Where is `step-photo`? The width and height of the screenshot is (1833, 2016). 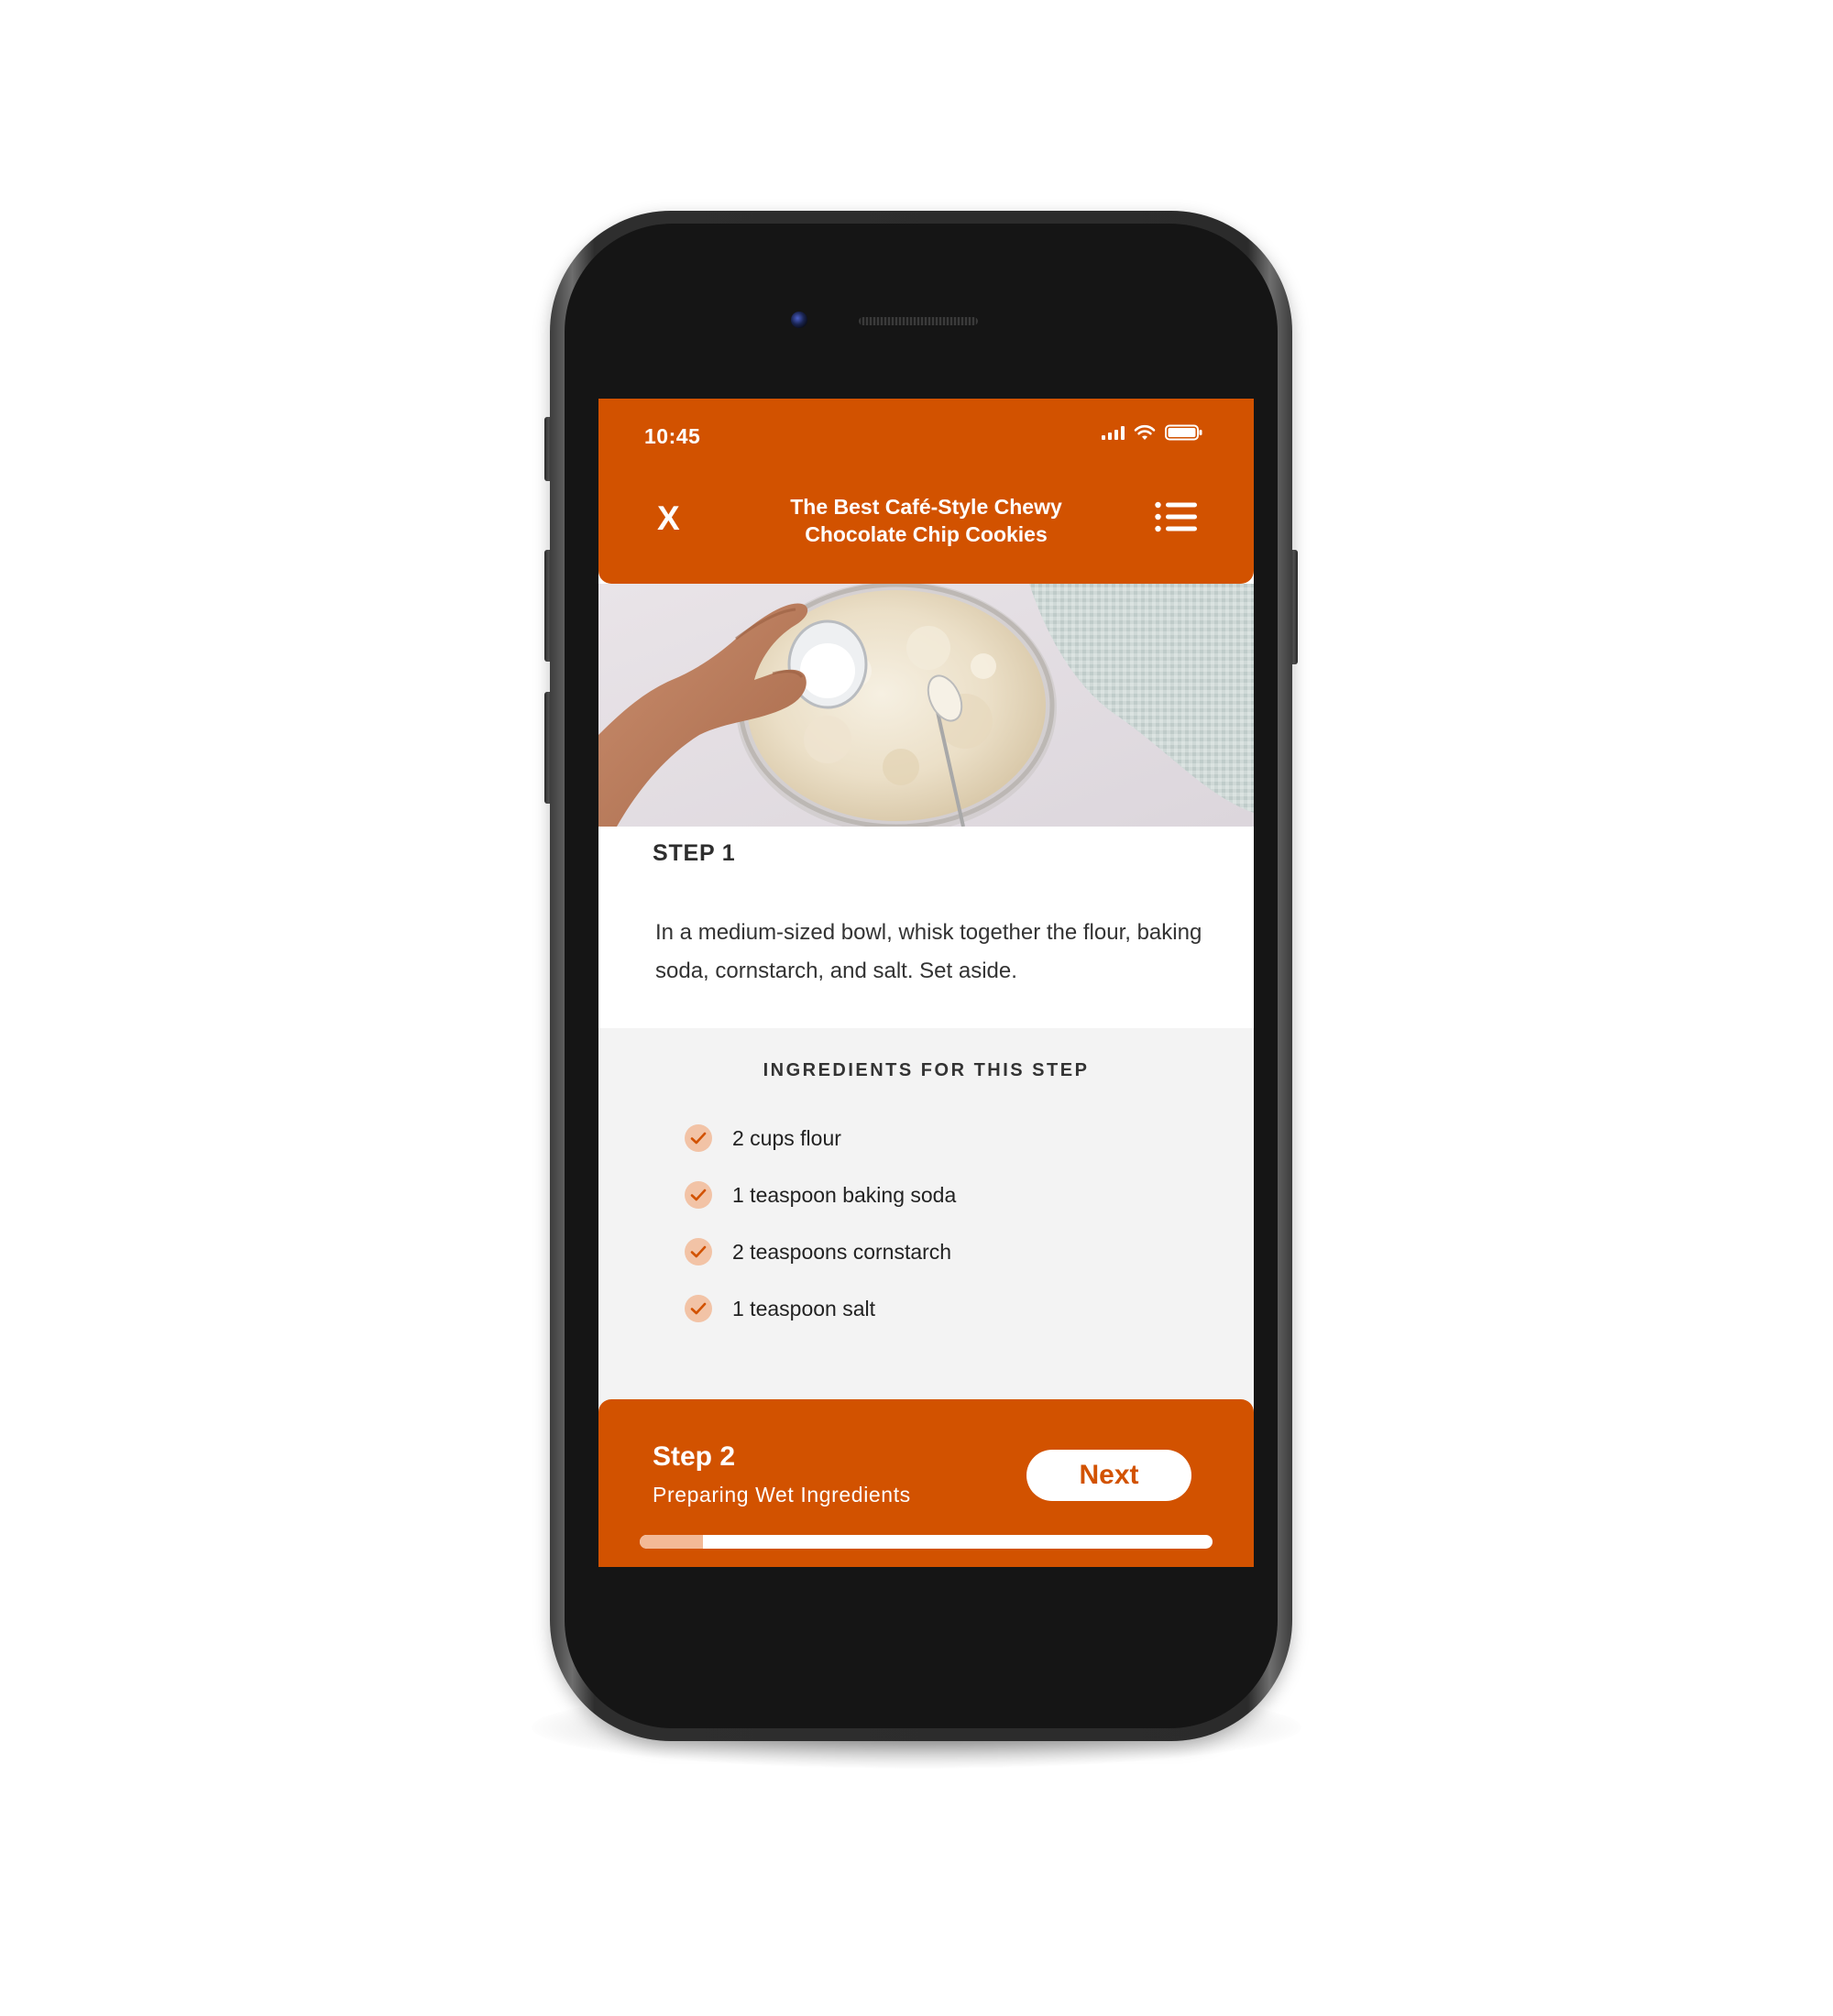
step-photo is located at coordinates (926, 705).